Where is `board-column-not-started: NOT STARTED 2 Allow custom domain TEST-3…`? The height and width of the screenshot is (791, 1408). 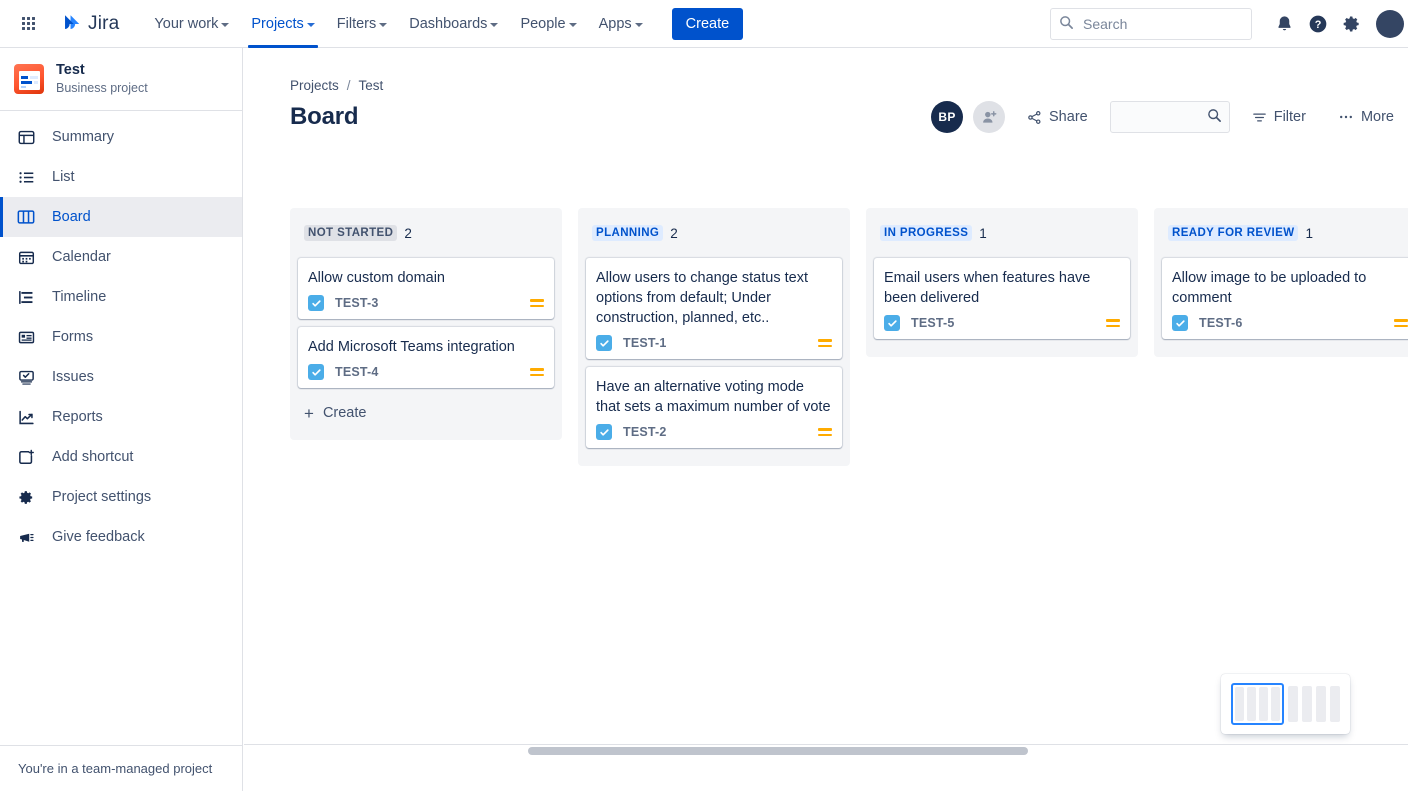
board-column-not-started: NOT STARTED 2 Allow custom domain TEST-3… is located at coordinates (426, 324).